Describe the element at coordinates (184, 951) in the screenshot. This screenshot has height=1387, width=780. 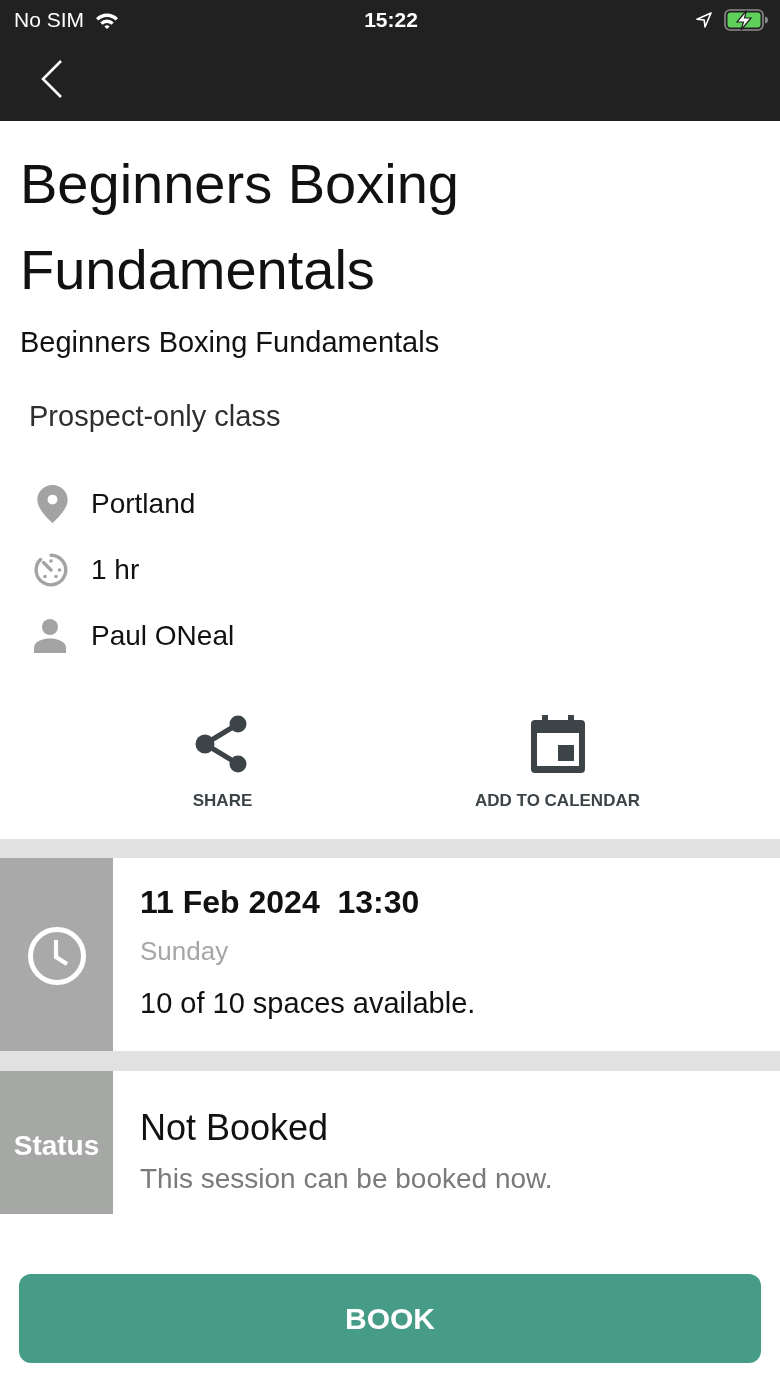
I see `session-day: Sunday` at that location.